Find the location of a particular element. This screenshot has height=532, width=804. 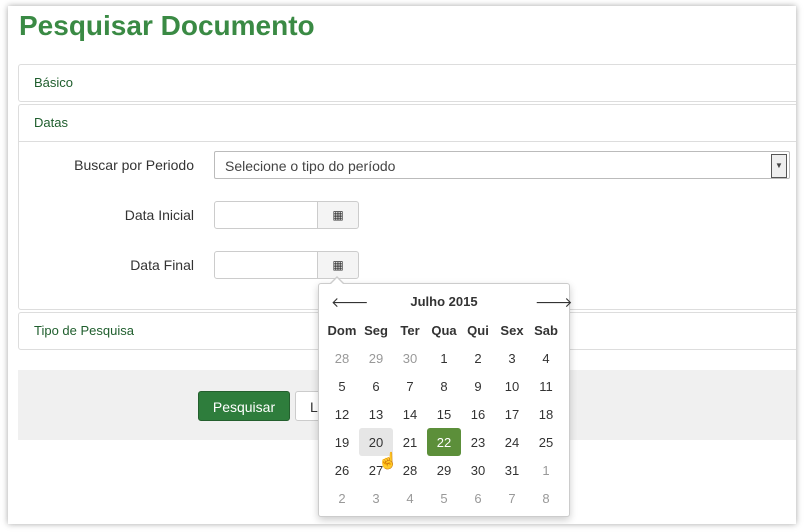

week-row: 28 29 30 1 2 3 4 is located at coordinates (444, 358).